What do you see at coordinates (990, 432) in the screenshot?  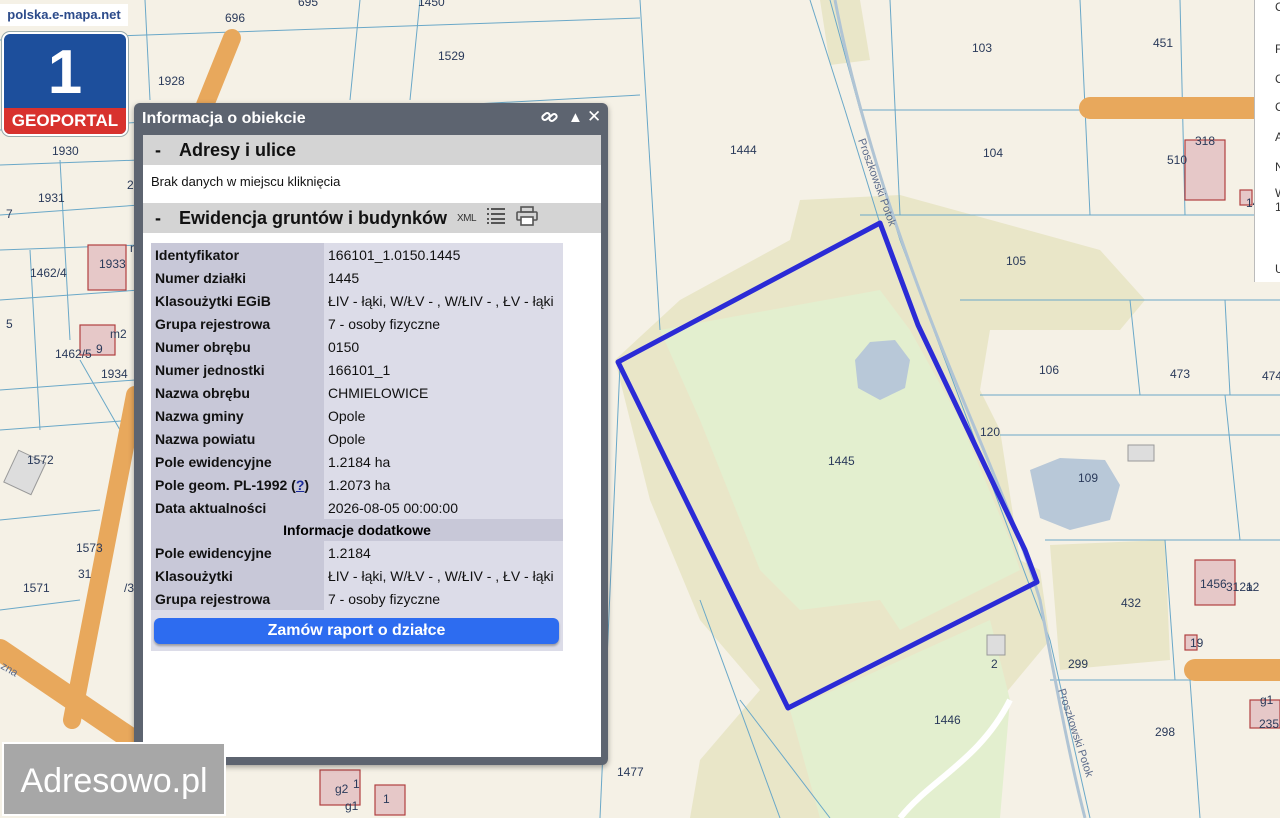 I see `plot-number-label: 120` at bounding box center [990, 432].